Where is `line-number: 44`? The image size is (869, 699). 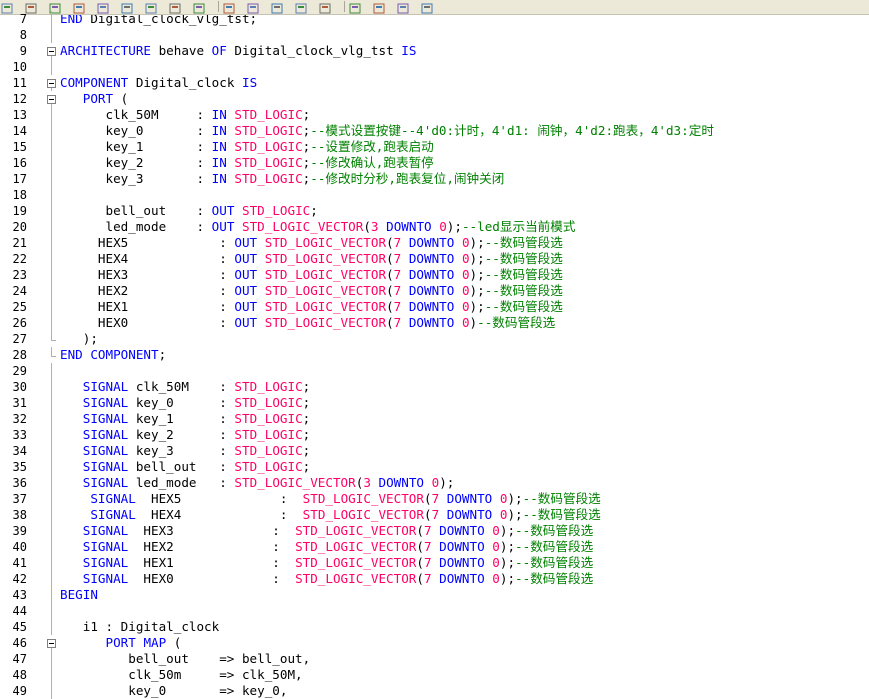
line-number: 44 is located at coordinates (19, 611).